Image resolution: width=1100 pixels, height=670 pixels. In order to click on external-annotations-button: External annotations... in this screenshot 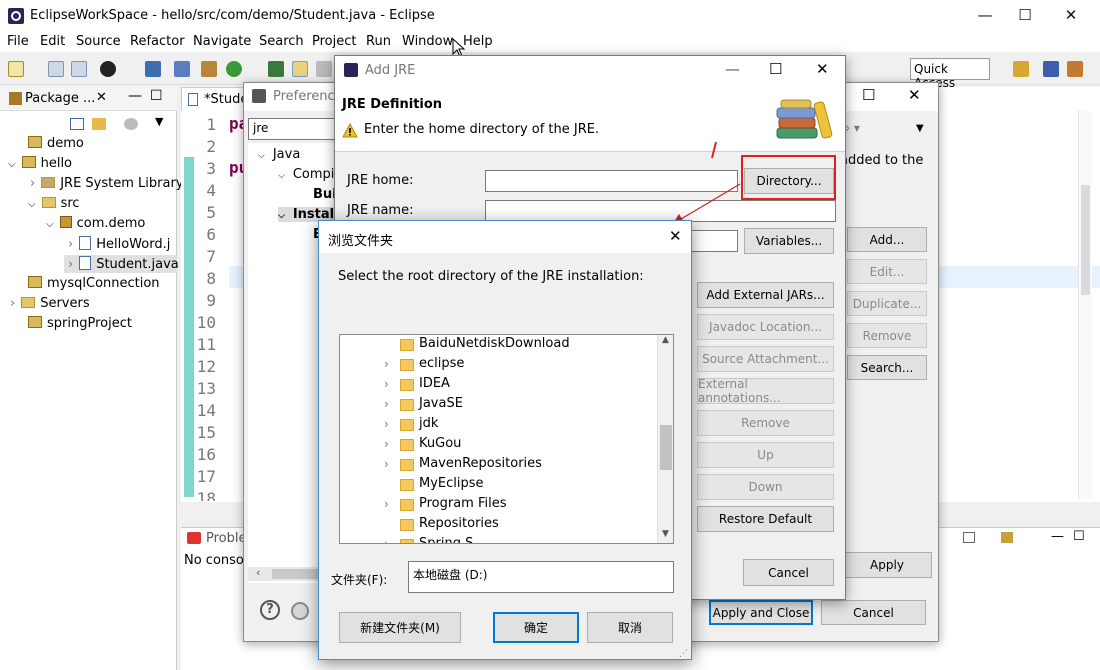, I will do `click(765, 391)`.